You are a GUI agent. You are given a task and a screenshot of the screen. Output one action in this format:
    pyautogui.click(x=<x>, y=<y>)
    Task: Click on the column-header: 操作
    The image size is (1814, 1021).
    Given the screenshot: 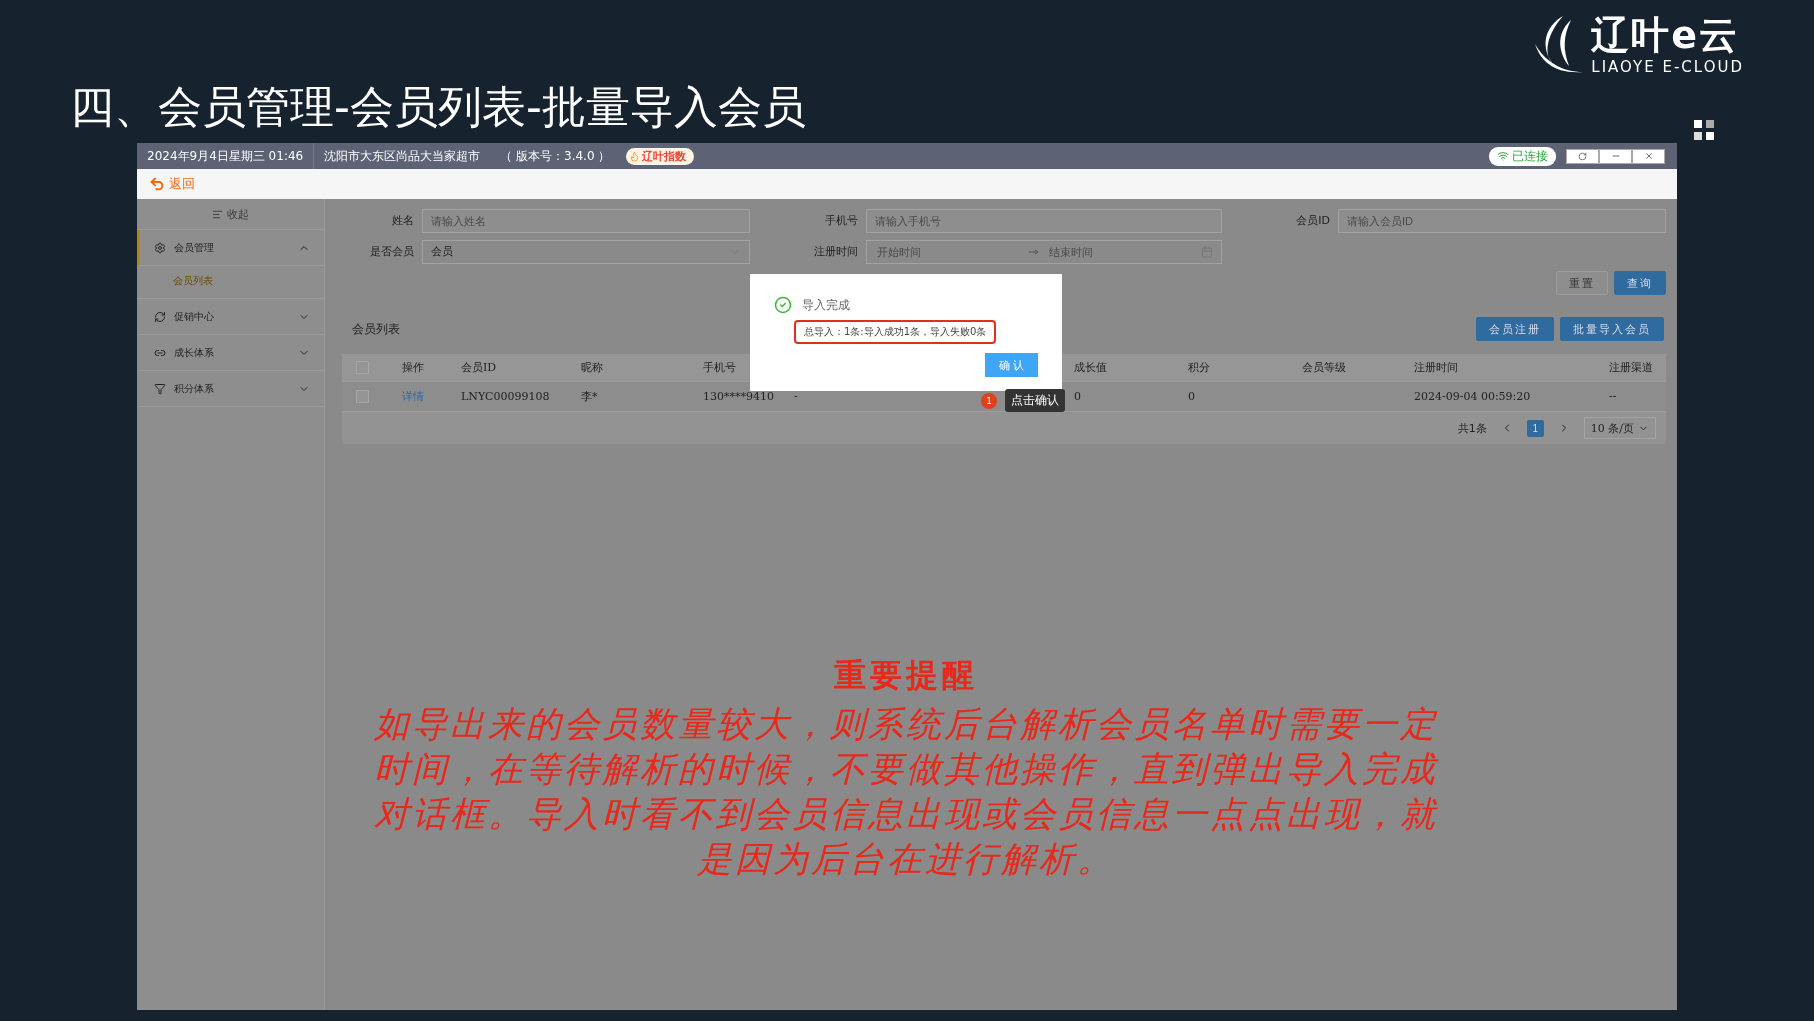 What is the action you would take?
    pyautogui.click(x=413, y=367)
    